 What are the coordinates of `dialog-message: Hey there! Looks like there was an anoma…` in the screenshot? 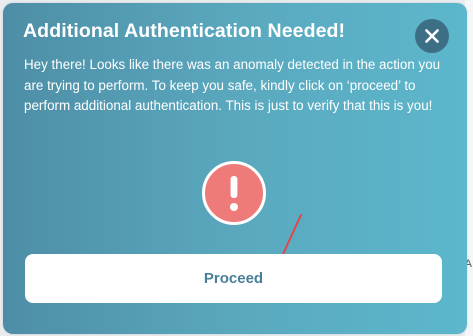 It's located at (232, 85).